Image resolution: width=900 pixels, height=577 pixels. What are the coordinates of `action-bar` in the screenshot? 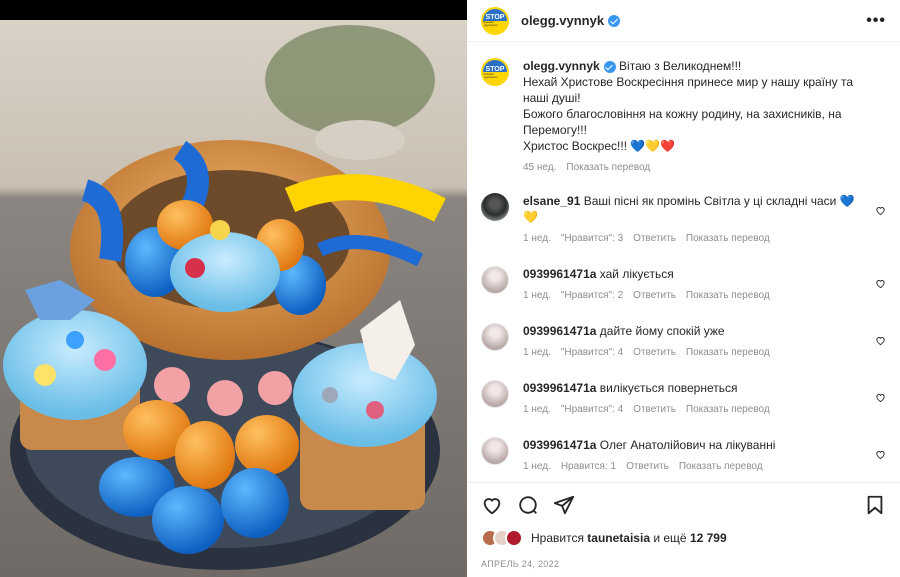 It's located at (683, 505).